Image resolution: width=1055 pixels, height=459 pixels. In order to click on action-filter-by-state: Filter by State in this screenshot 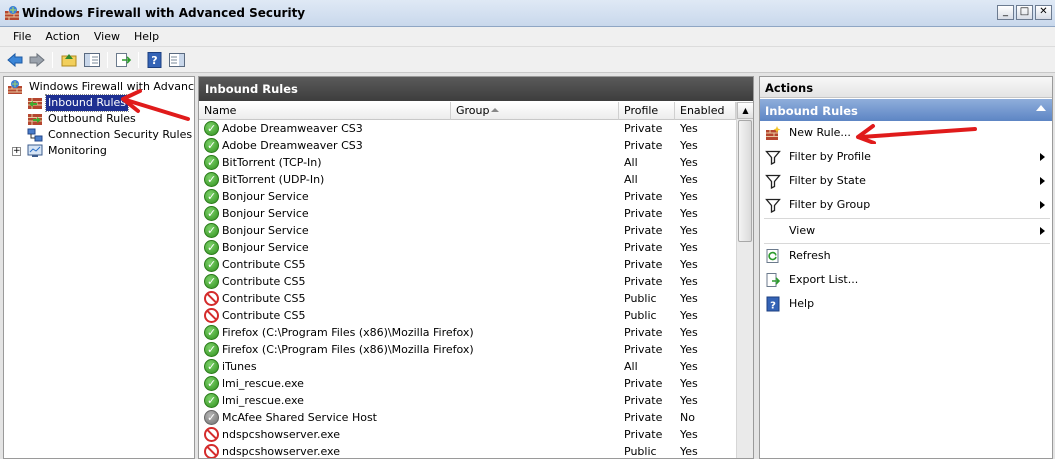, I will do `click(906, 181)`.